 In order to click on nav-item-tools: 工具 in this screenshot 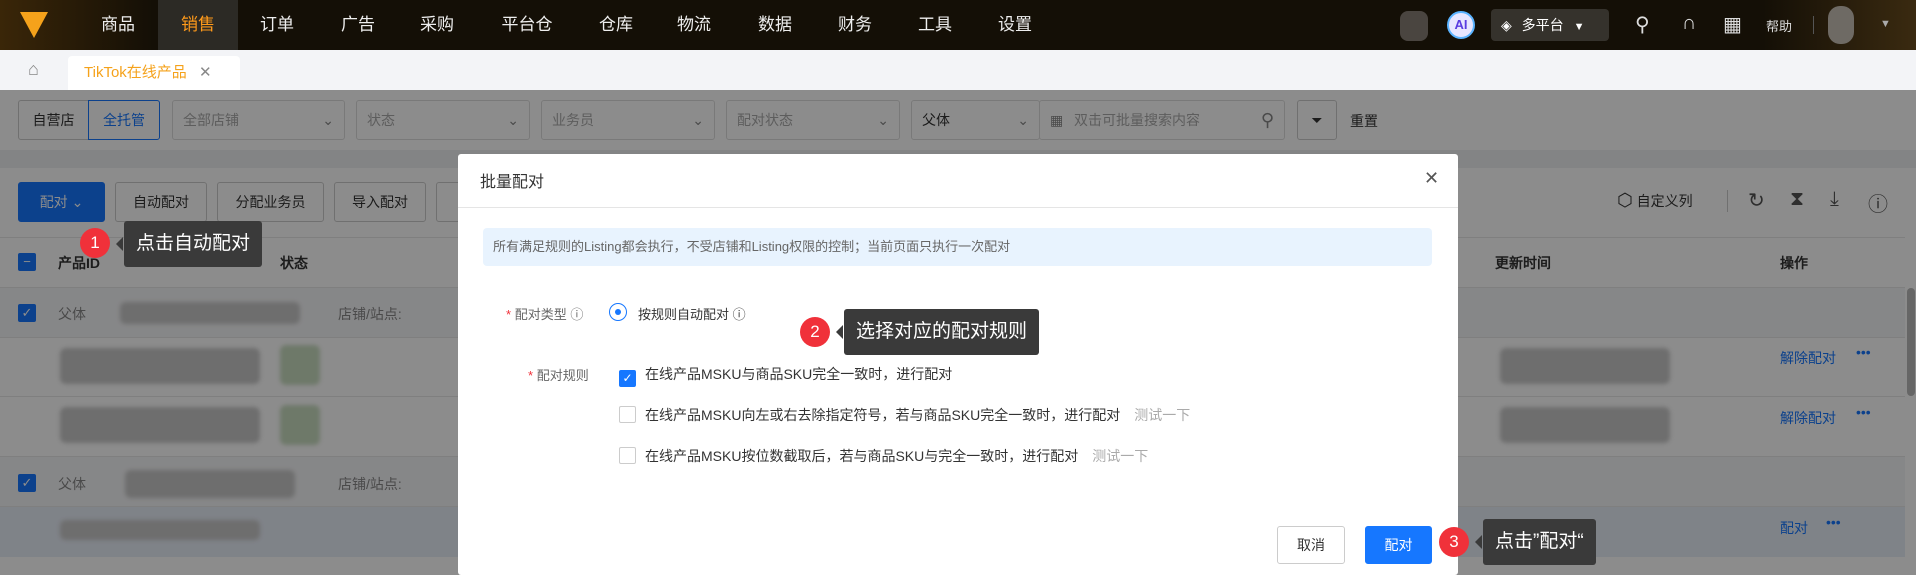, I will do `click(935, 25)`.